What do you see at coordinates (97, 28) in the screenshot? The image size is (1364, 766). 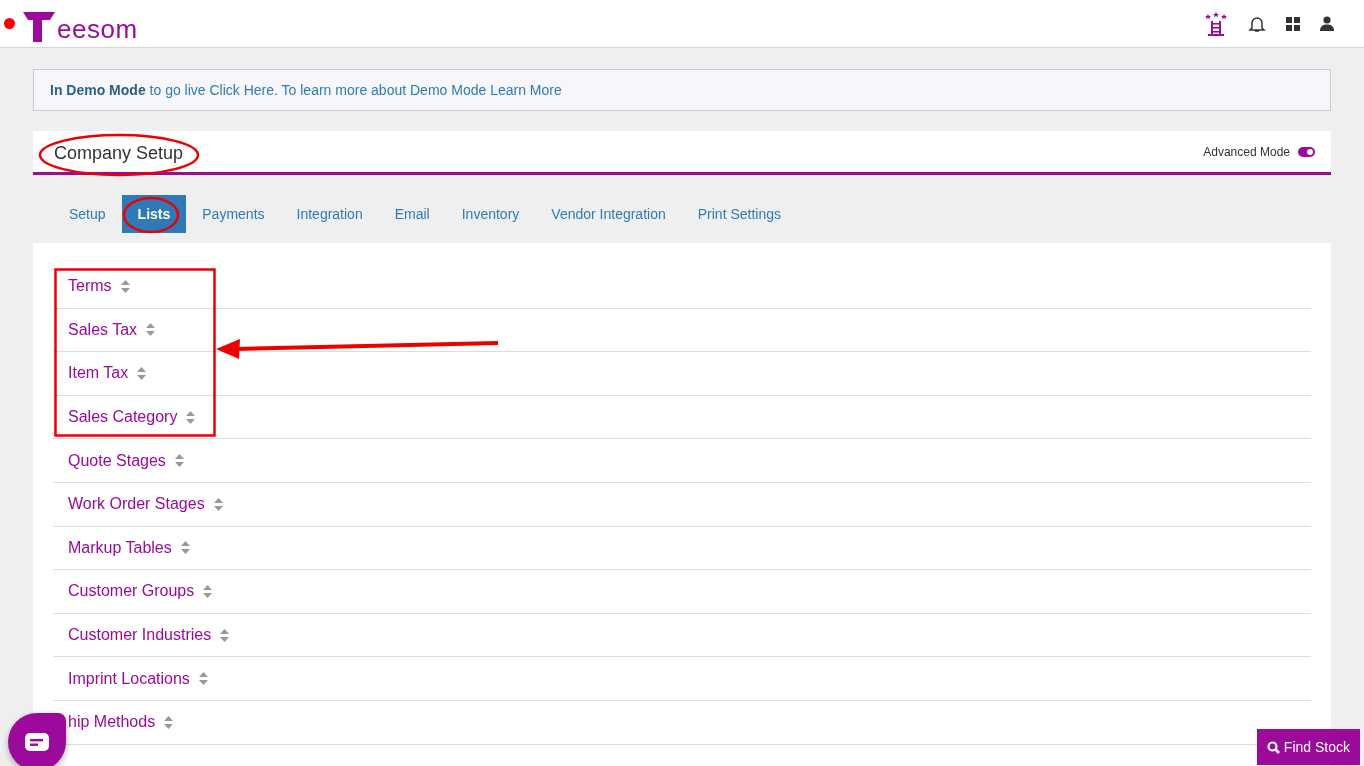 I see `logo-text: eesom` at bounding box center [97, 28].